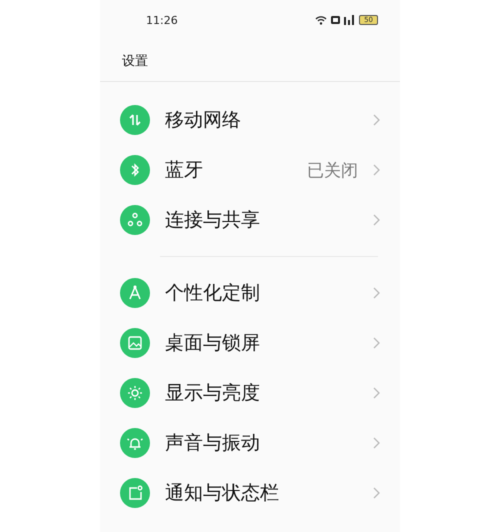 The width and height of the screenshot is (500, 532). Describe the element at coordinates (135, 120) in the screenshot. I see `updown-icon` at that location.